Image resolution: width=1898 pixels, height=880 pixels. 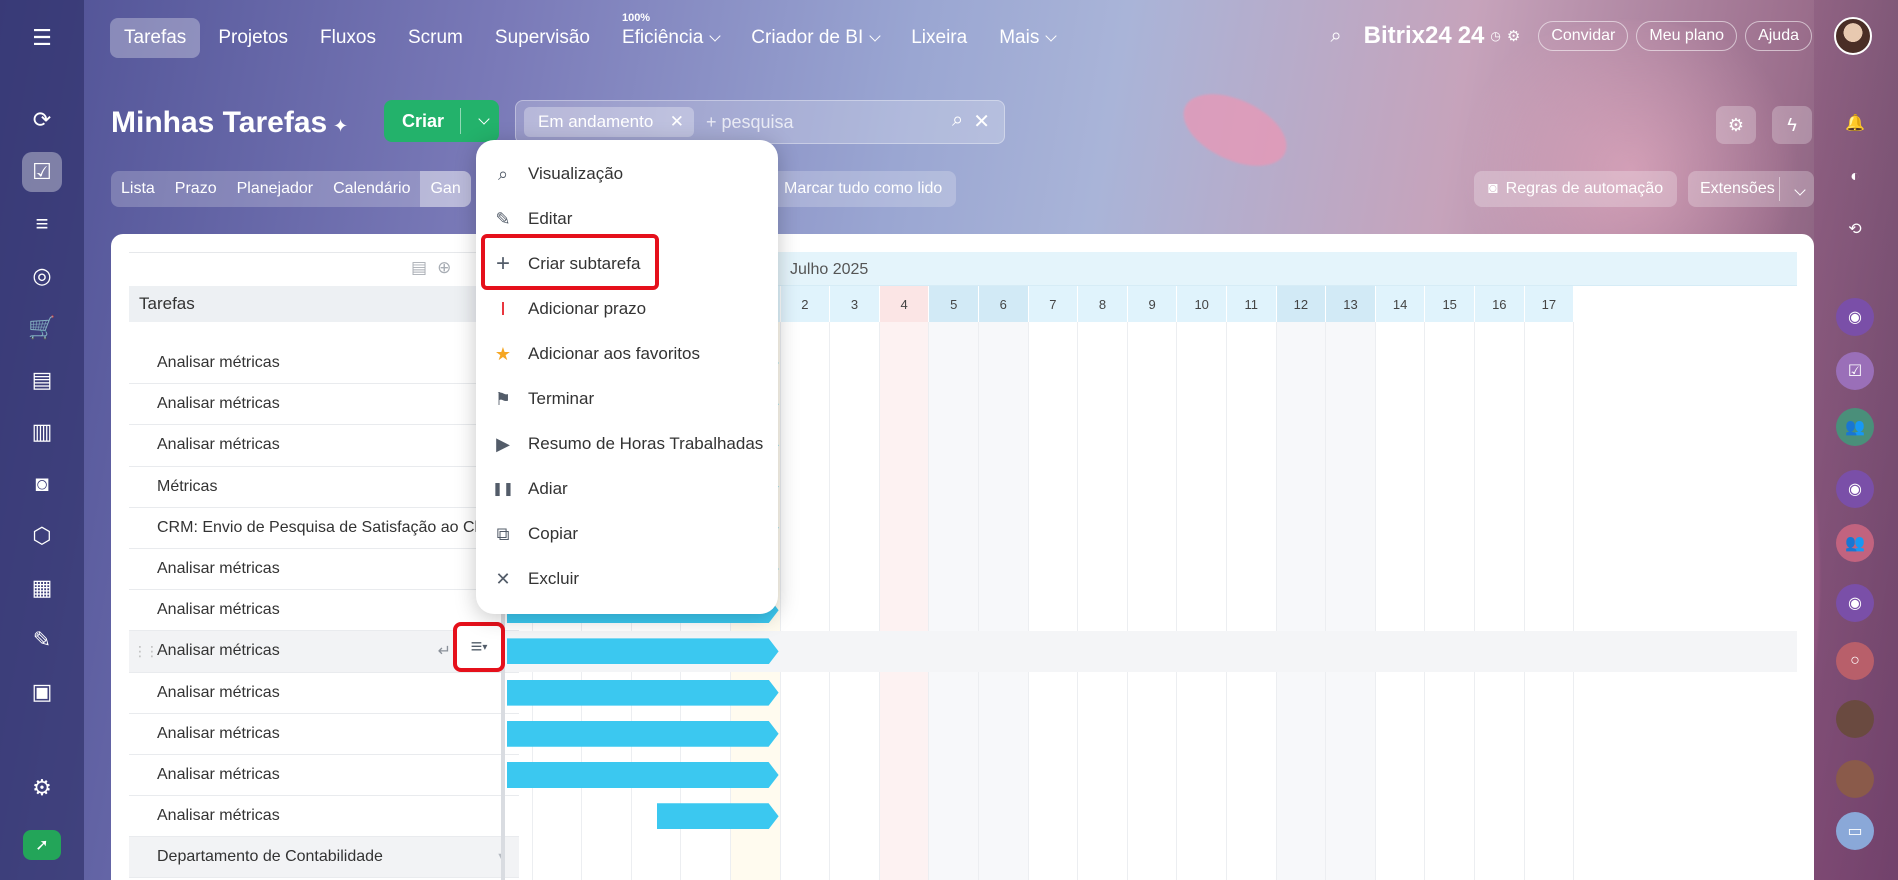 I want to click on filter-icon: ≡, so click(x=42, y=224).